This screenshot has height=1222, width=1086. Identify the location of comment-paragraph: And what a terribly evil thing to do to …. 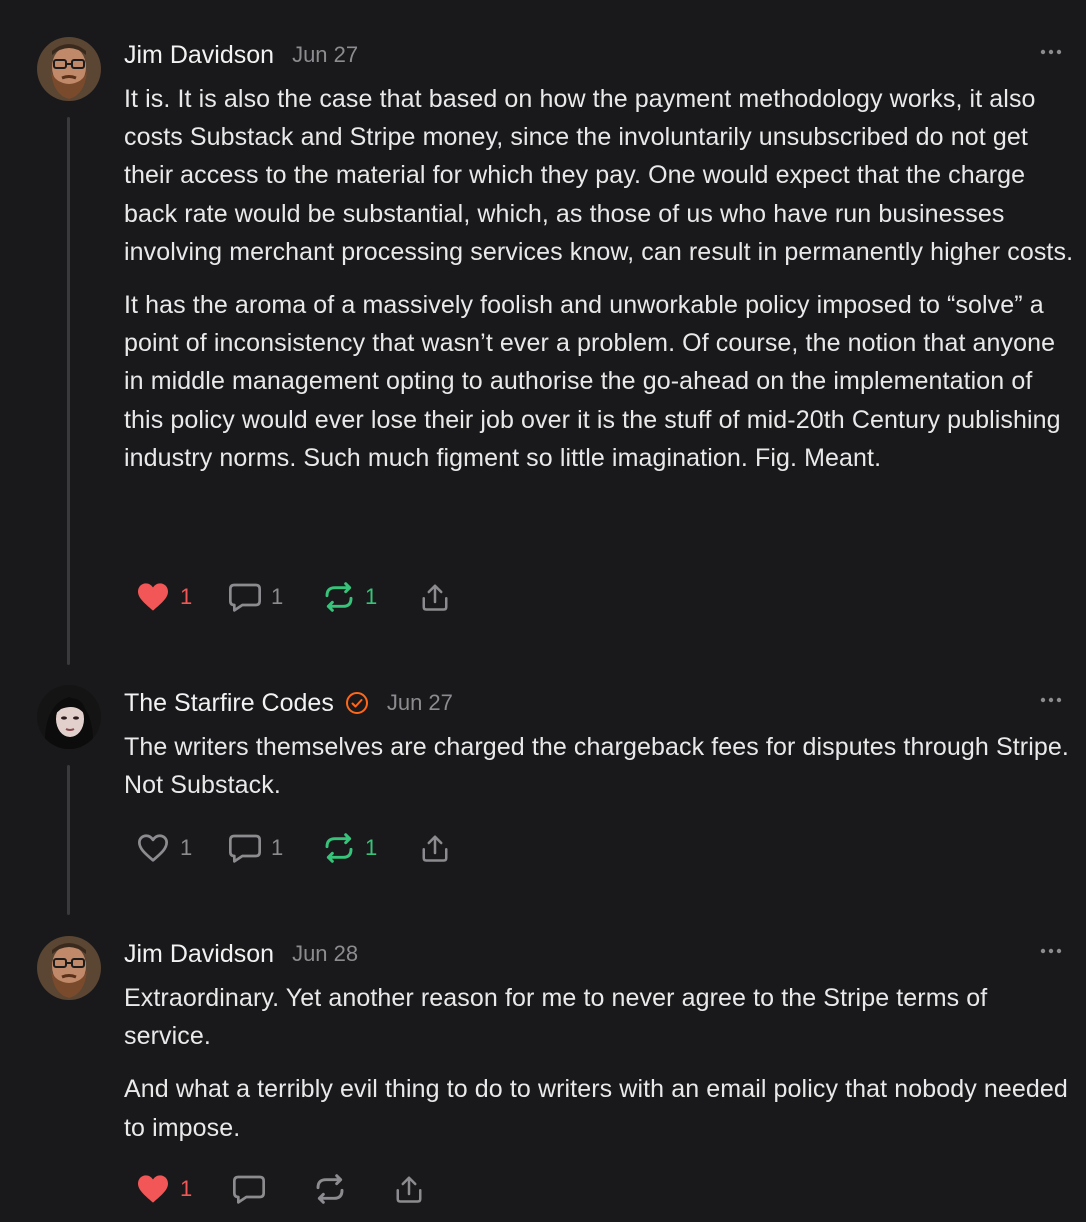
(596, 1108).